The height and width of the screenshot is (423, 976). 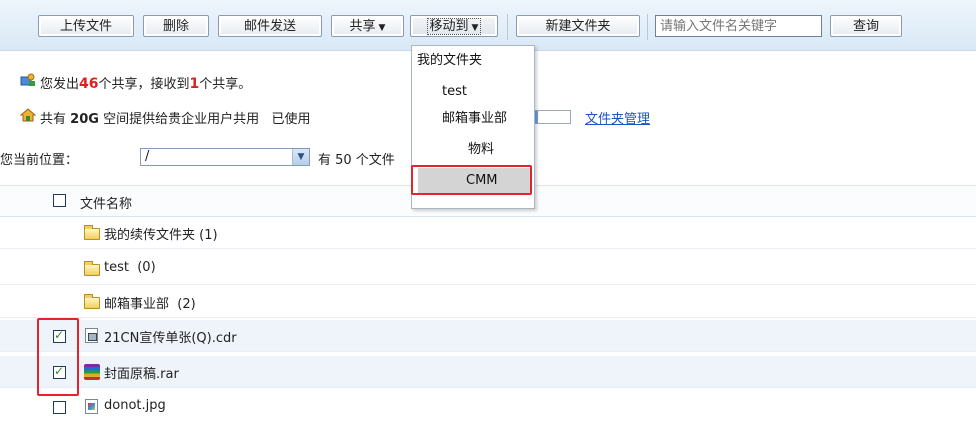 I want to click on upload-button: 上传文件, so click(x=86, y=26).